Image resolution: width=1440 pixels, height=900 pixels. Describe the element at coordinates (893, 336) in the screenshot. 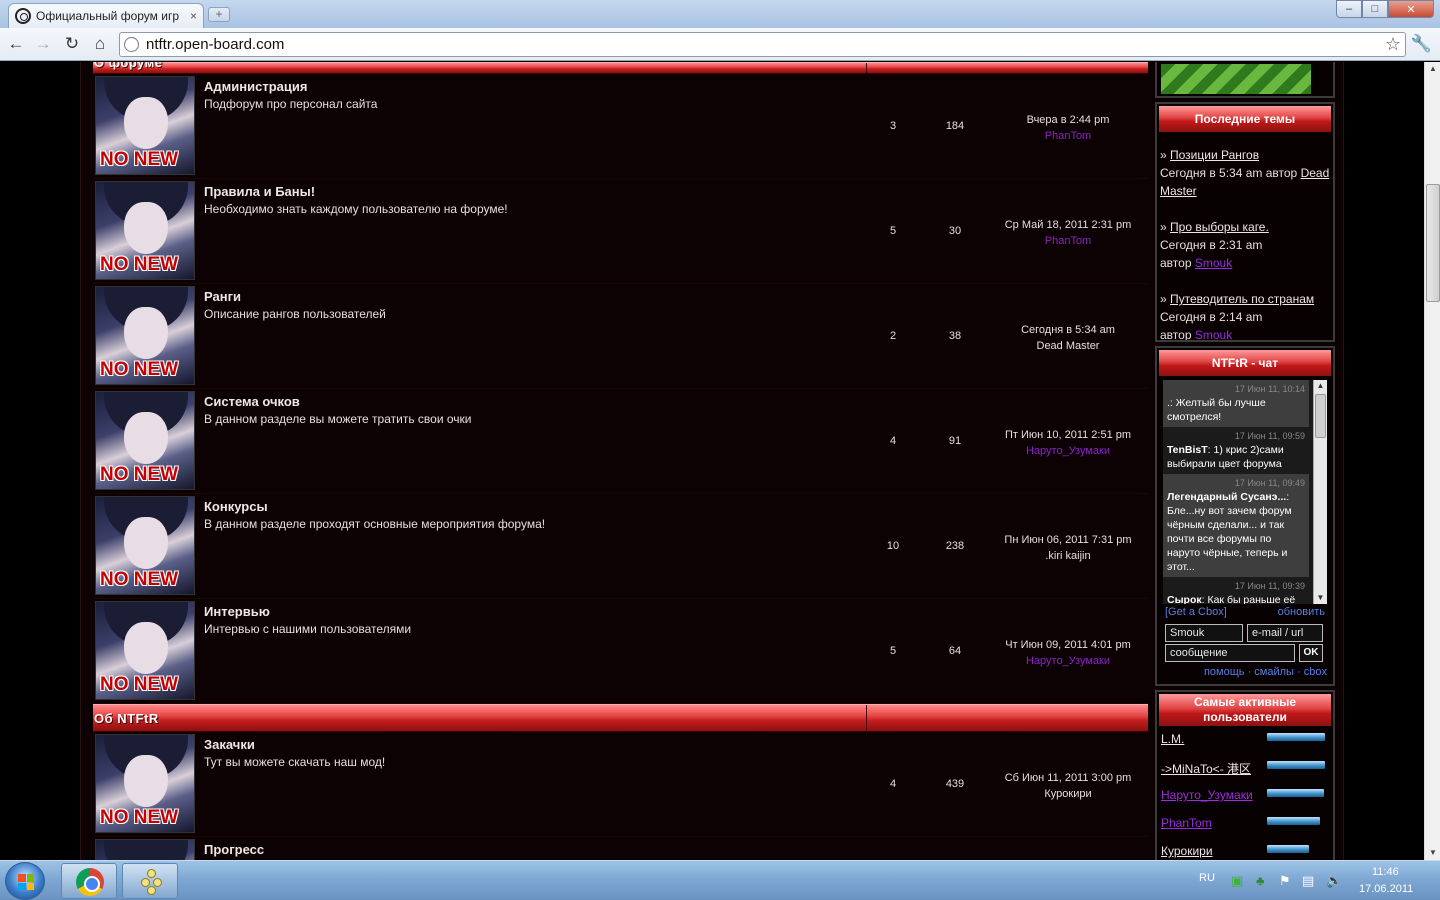

I see `topic-count: 2` at that location.